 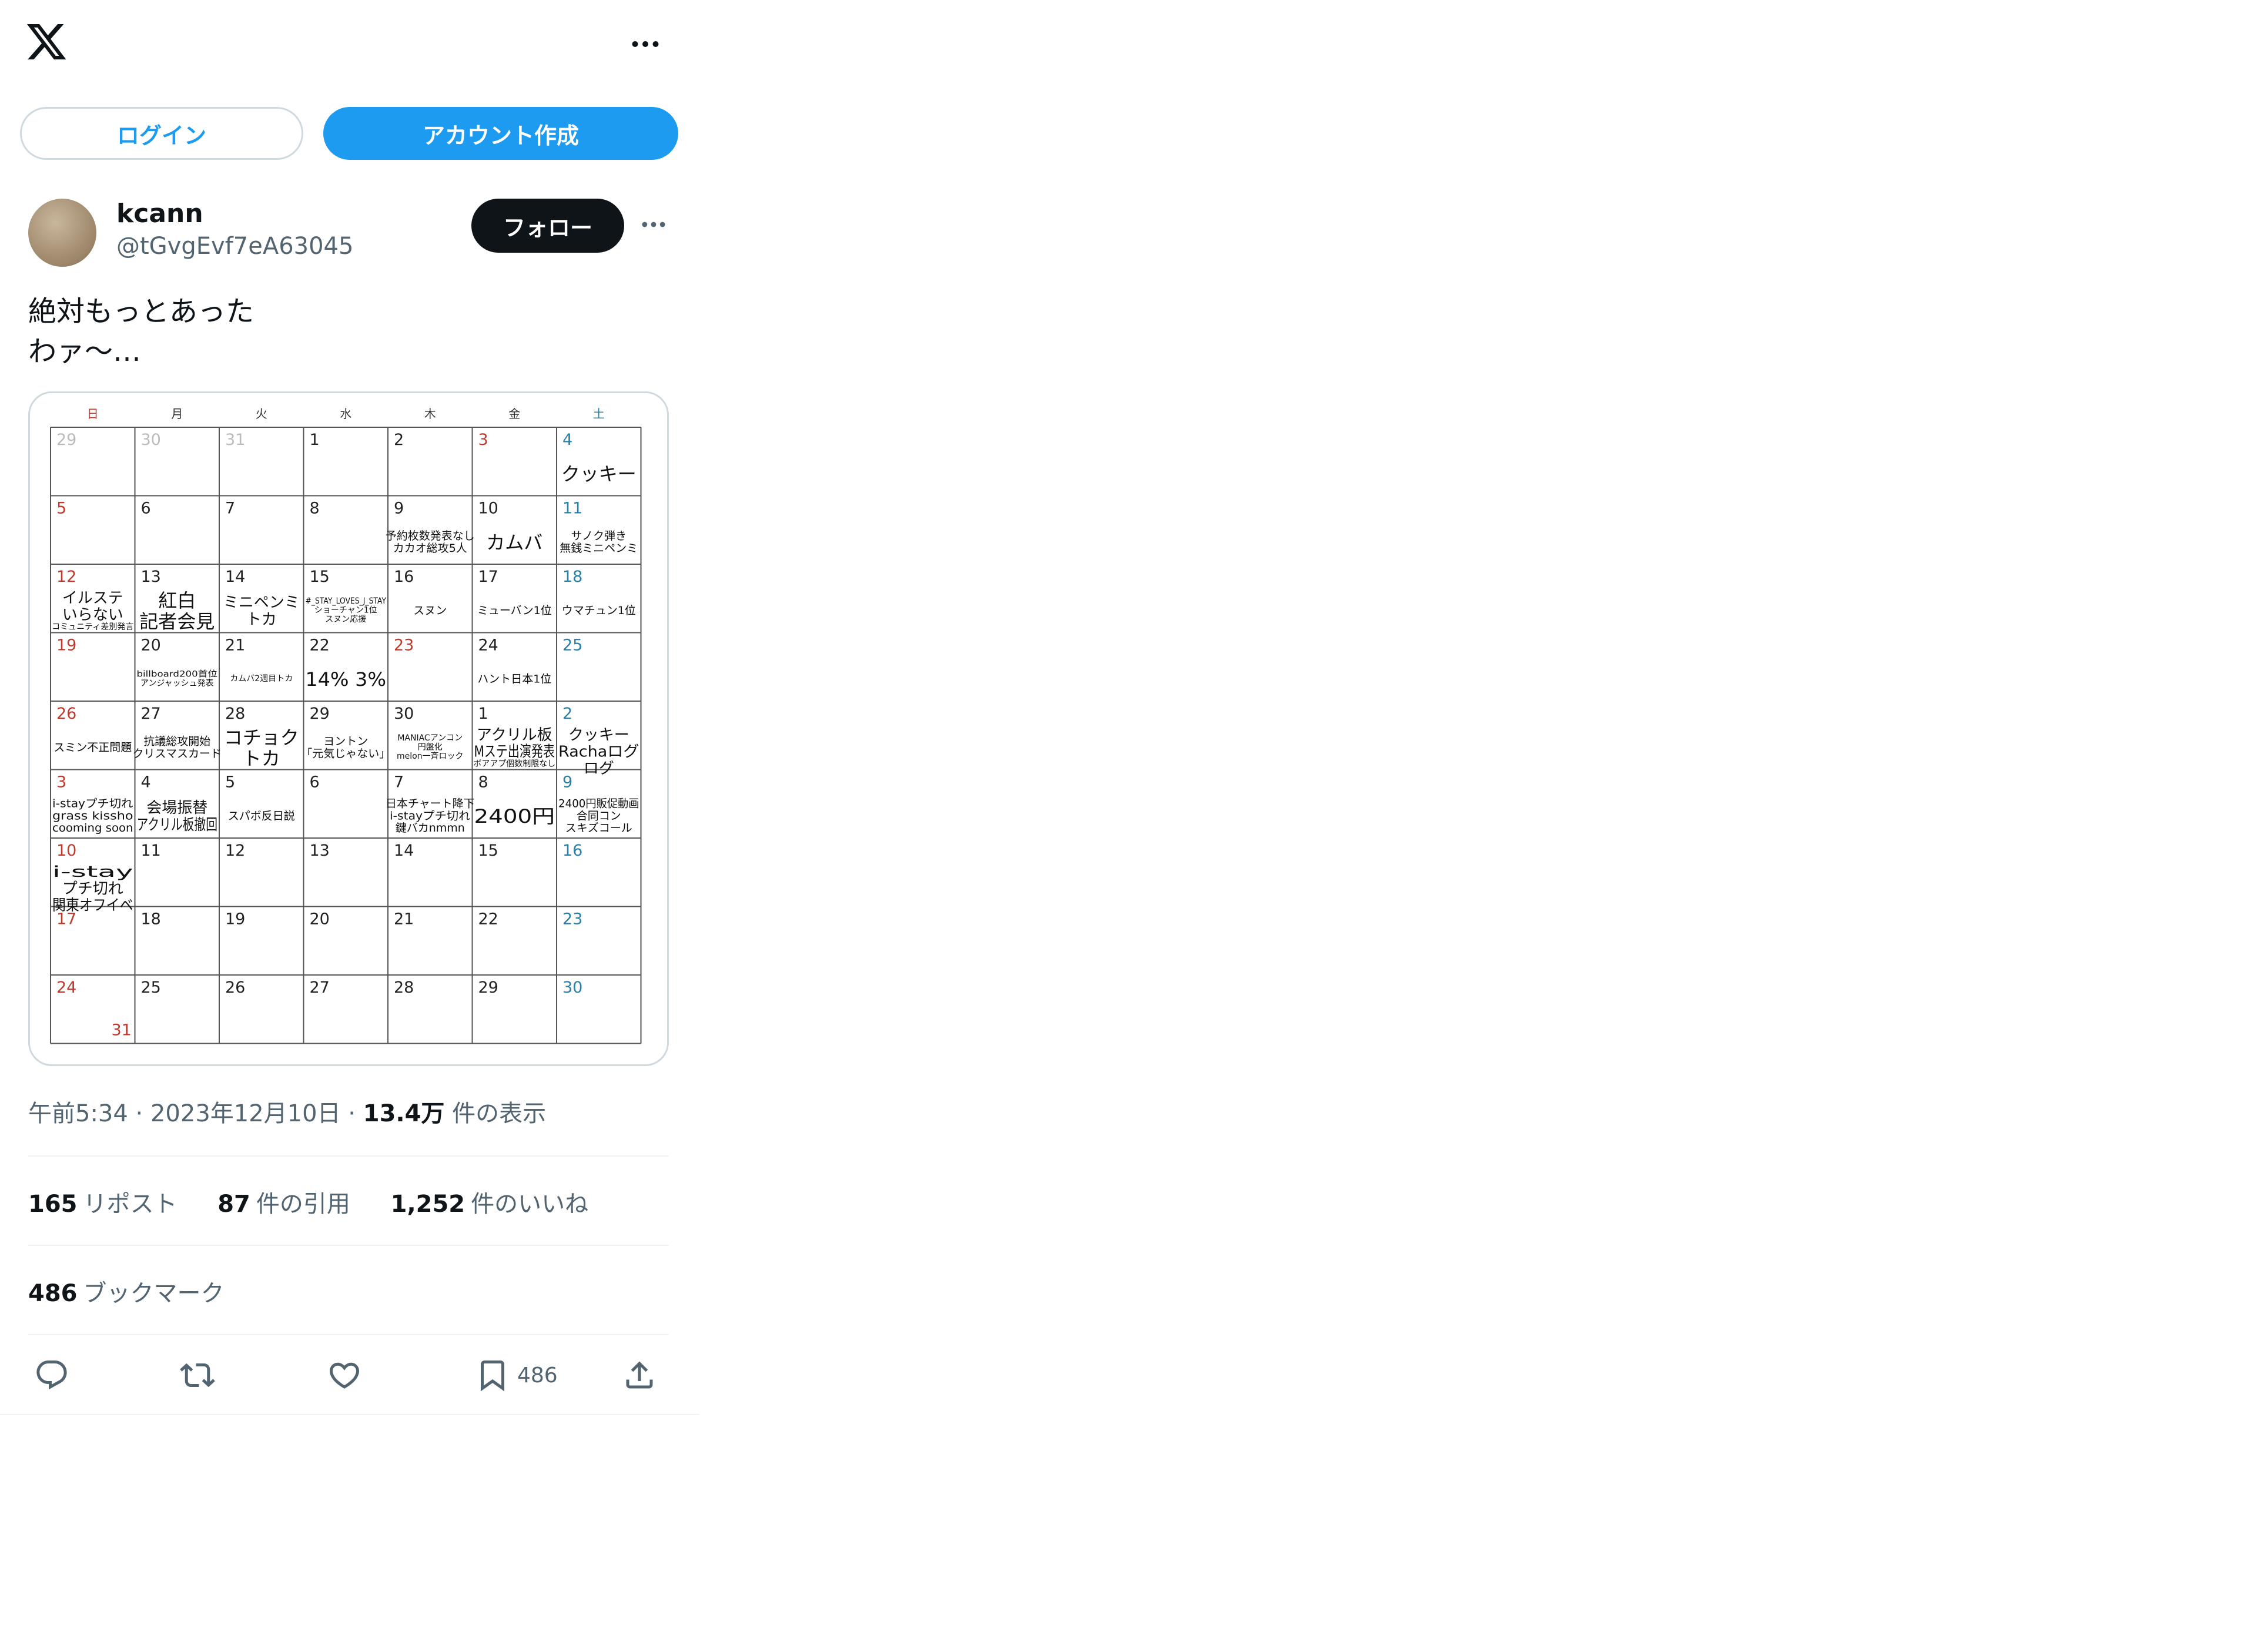 What do you see at coordinates (345, 619) in the screenshot?
I see `calendar-note: スヌン応援` at bounding box center [345, 619].